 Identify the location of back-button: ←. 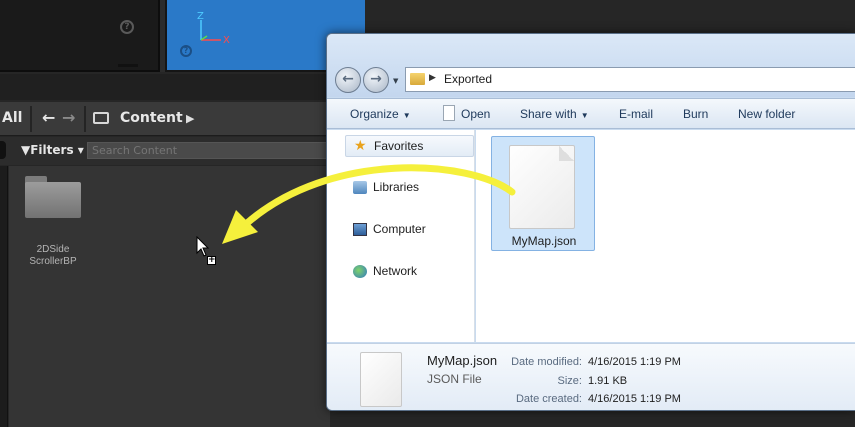
(348, 80).